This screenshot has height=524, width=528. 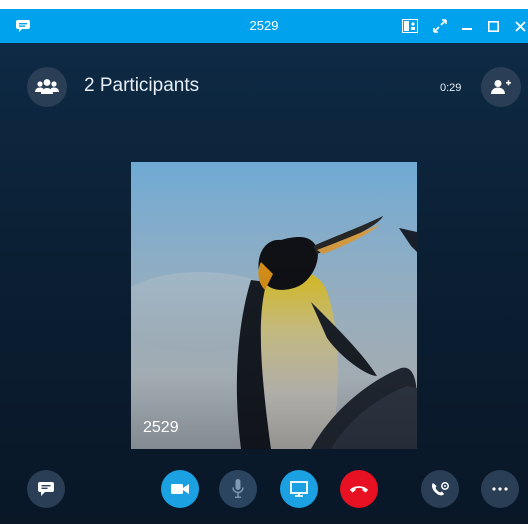 What do you see at coordinates (264, 26) in the screenshot?
I see `title-bar: 2529` at bounding box center [264, 26].